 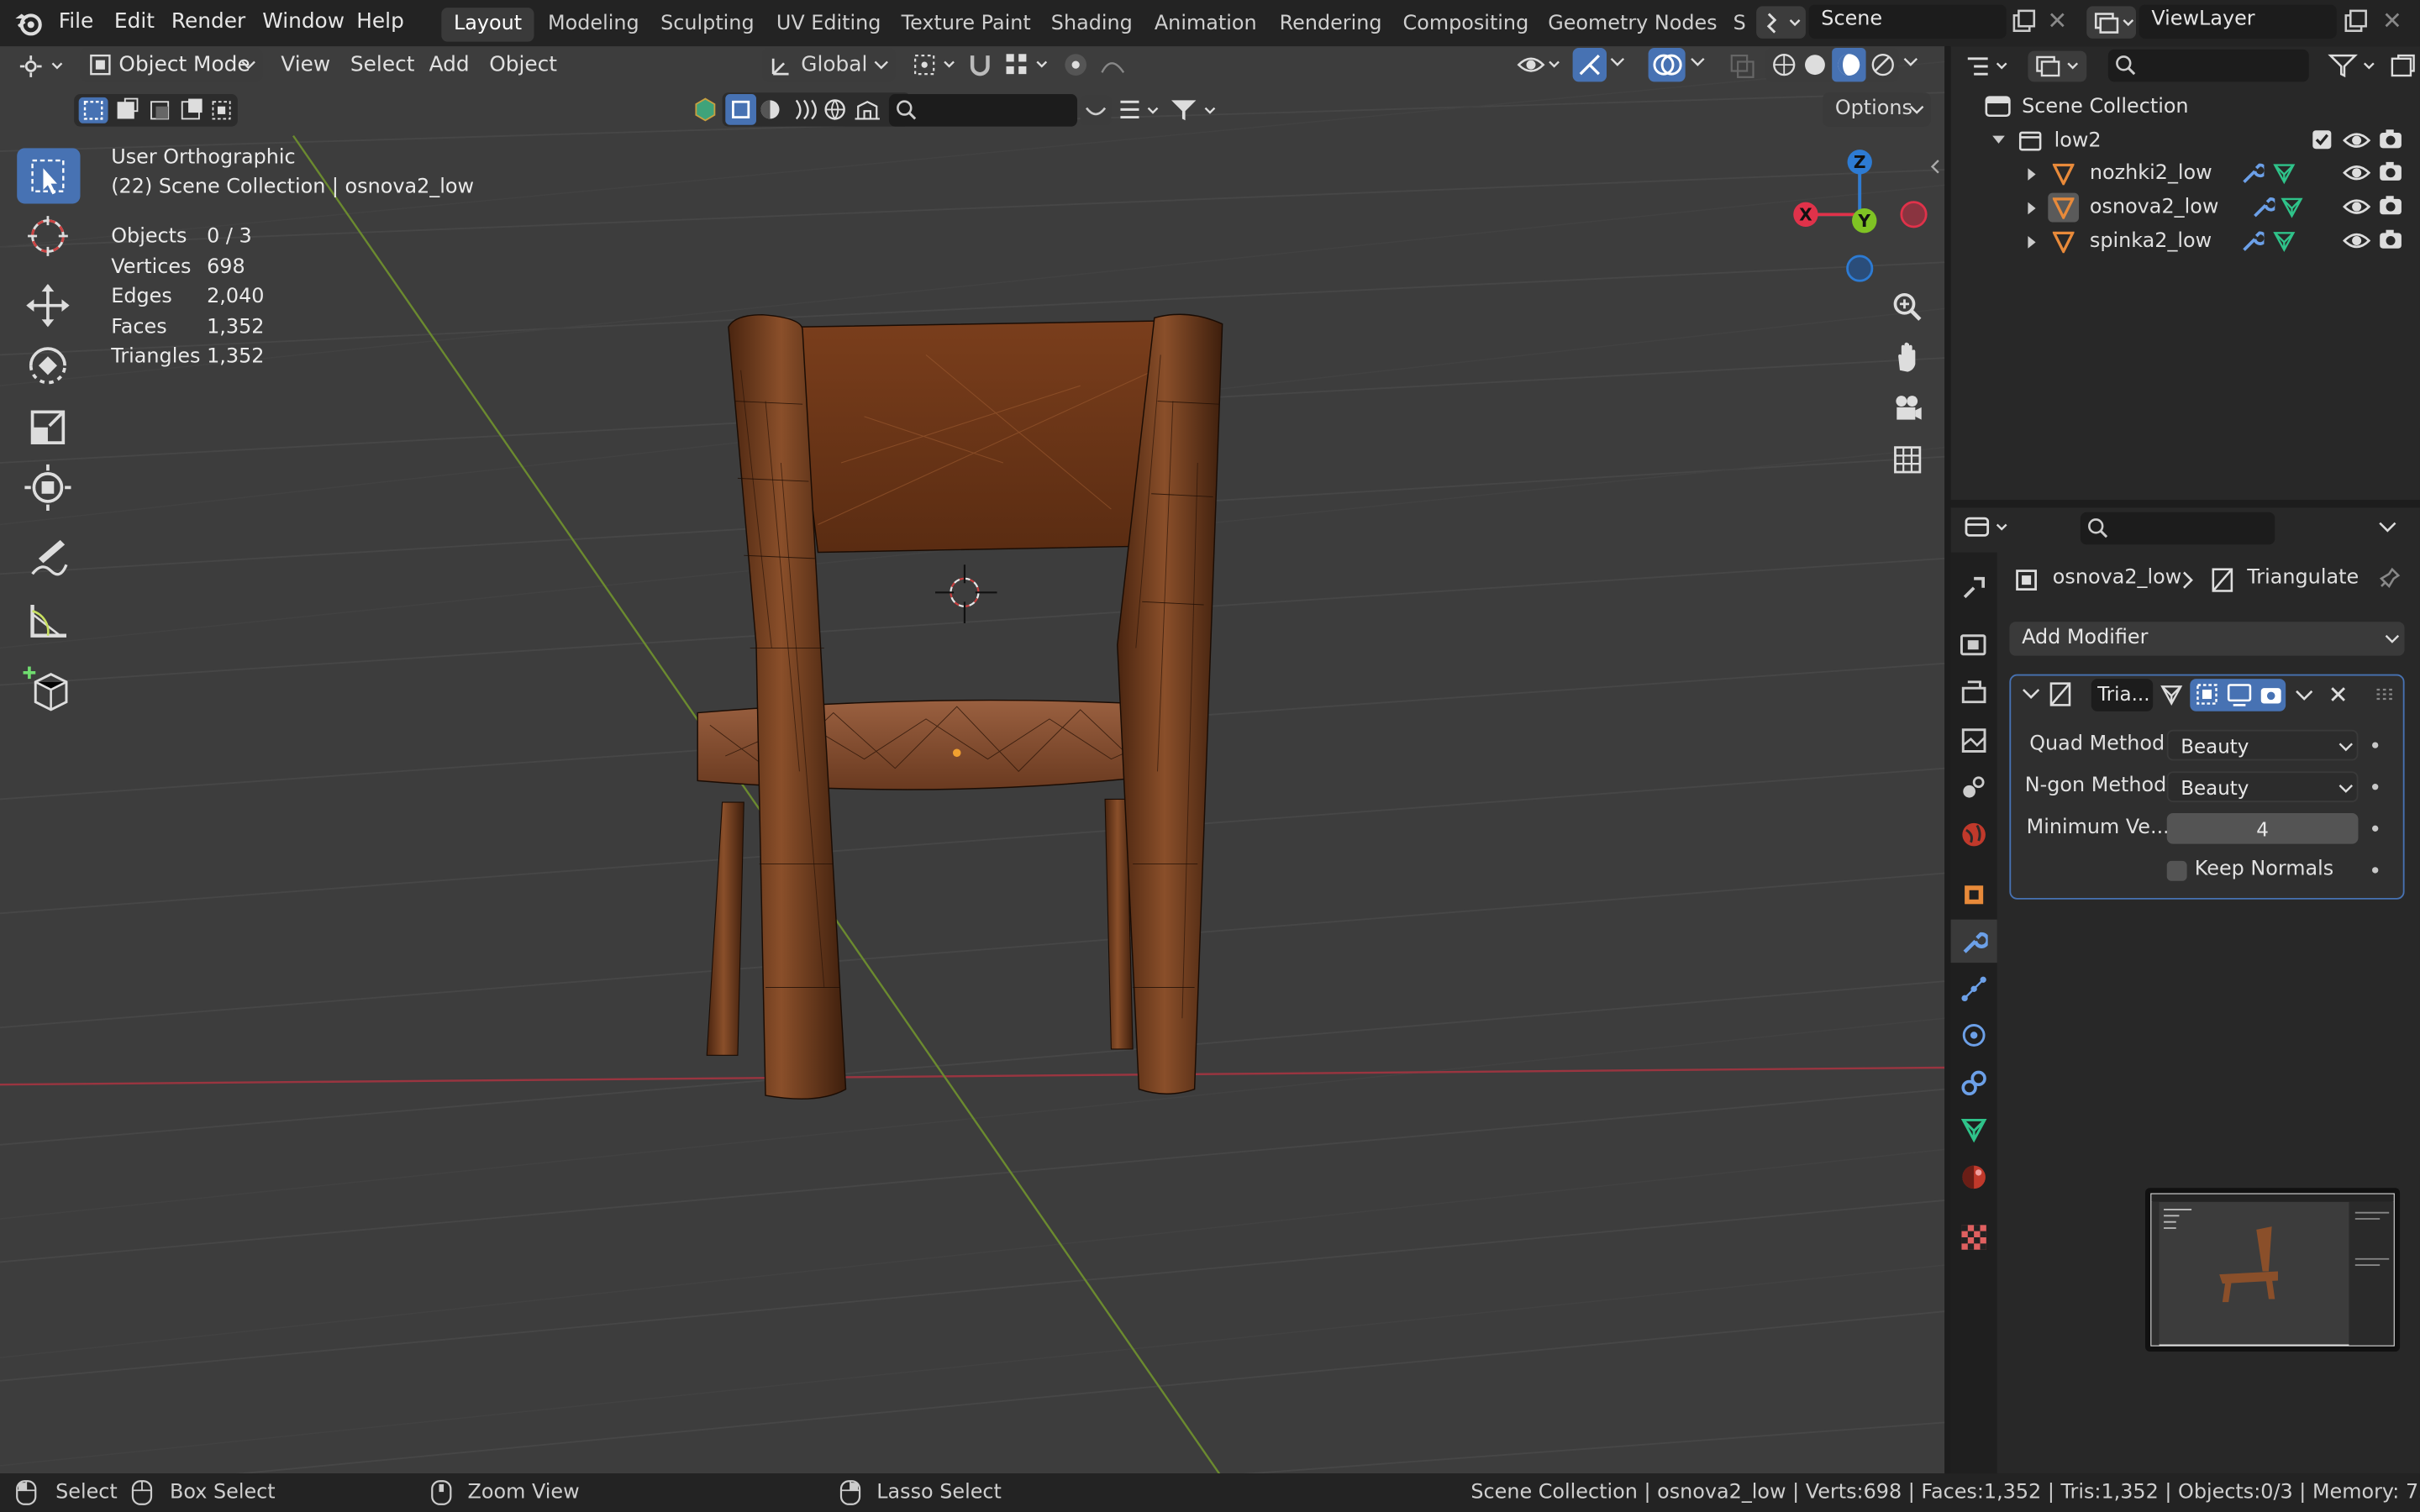 What do you see at coordinates (2197, 107) in the screenshot?
I see `outliner-row-scene-collection: Scene Collection` at bounding box center [2197, 107].